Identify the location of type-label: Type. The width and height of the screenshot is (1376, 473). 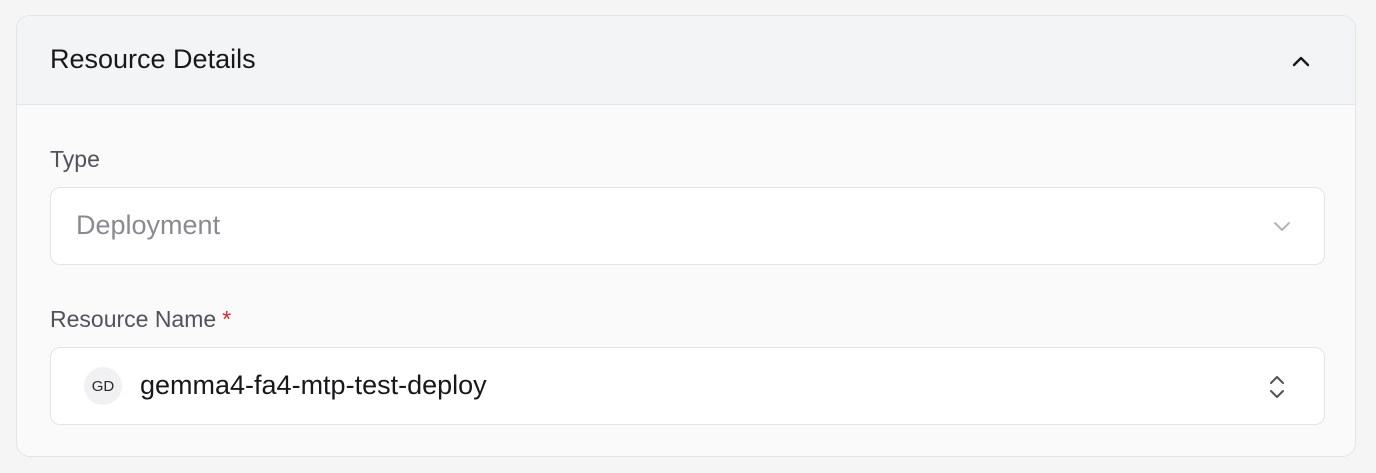
(75, 159).